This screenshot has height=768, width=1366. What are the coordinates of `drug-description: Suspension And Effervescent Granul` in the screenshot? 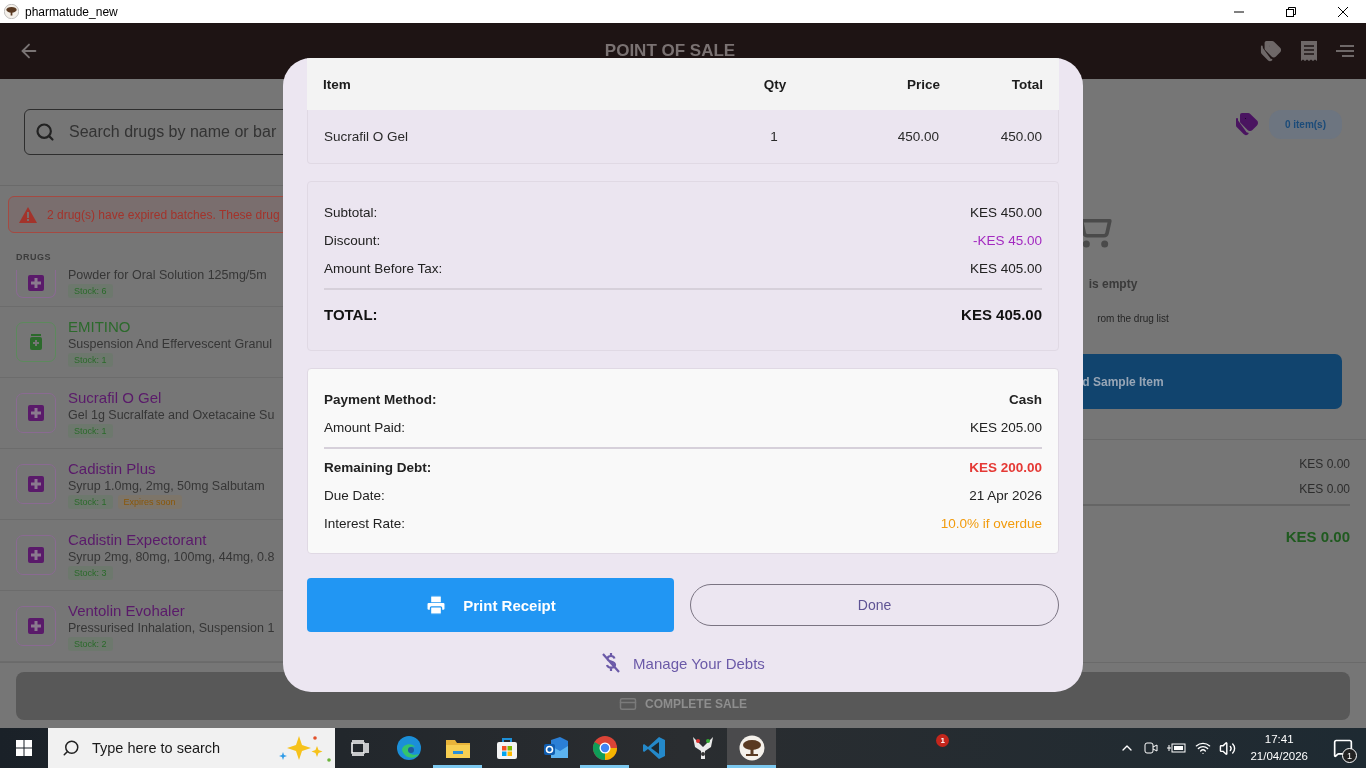 It's located at (170, 343).